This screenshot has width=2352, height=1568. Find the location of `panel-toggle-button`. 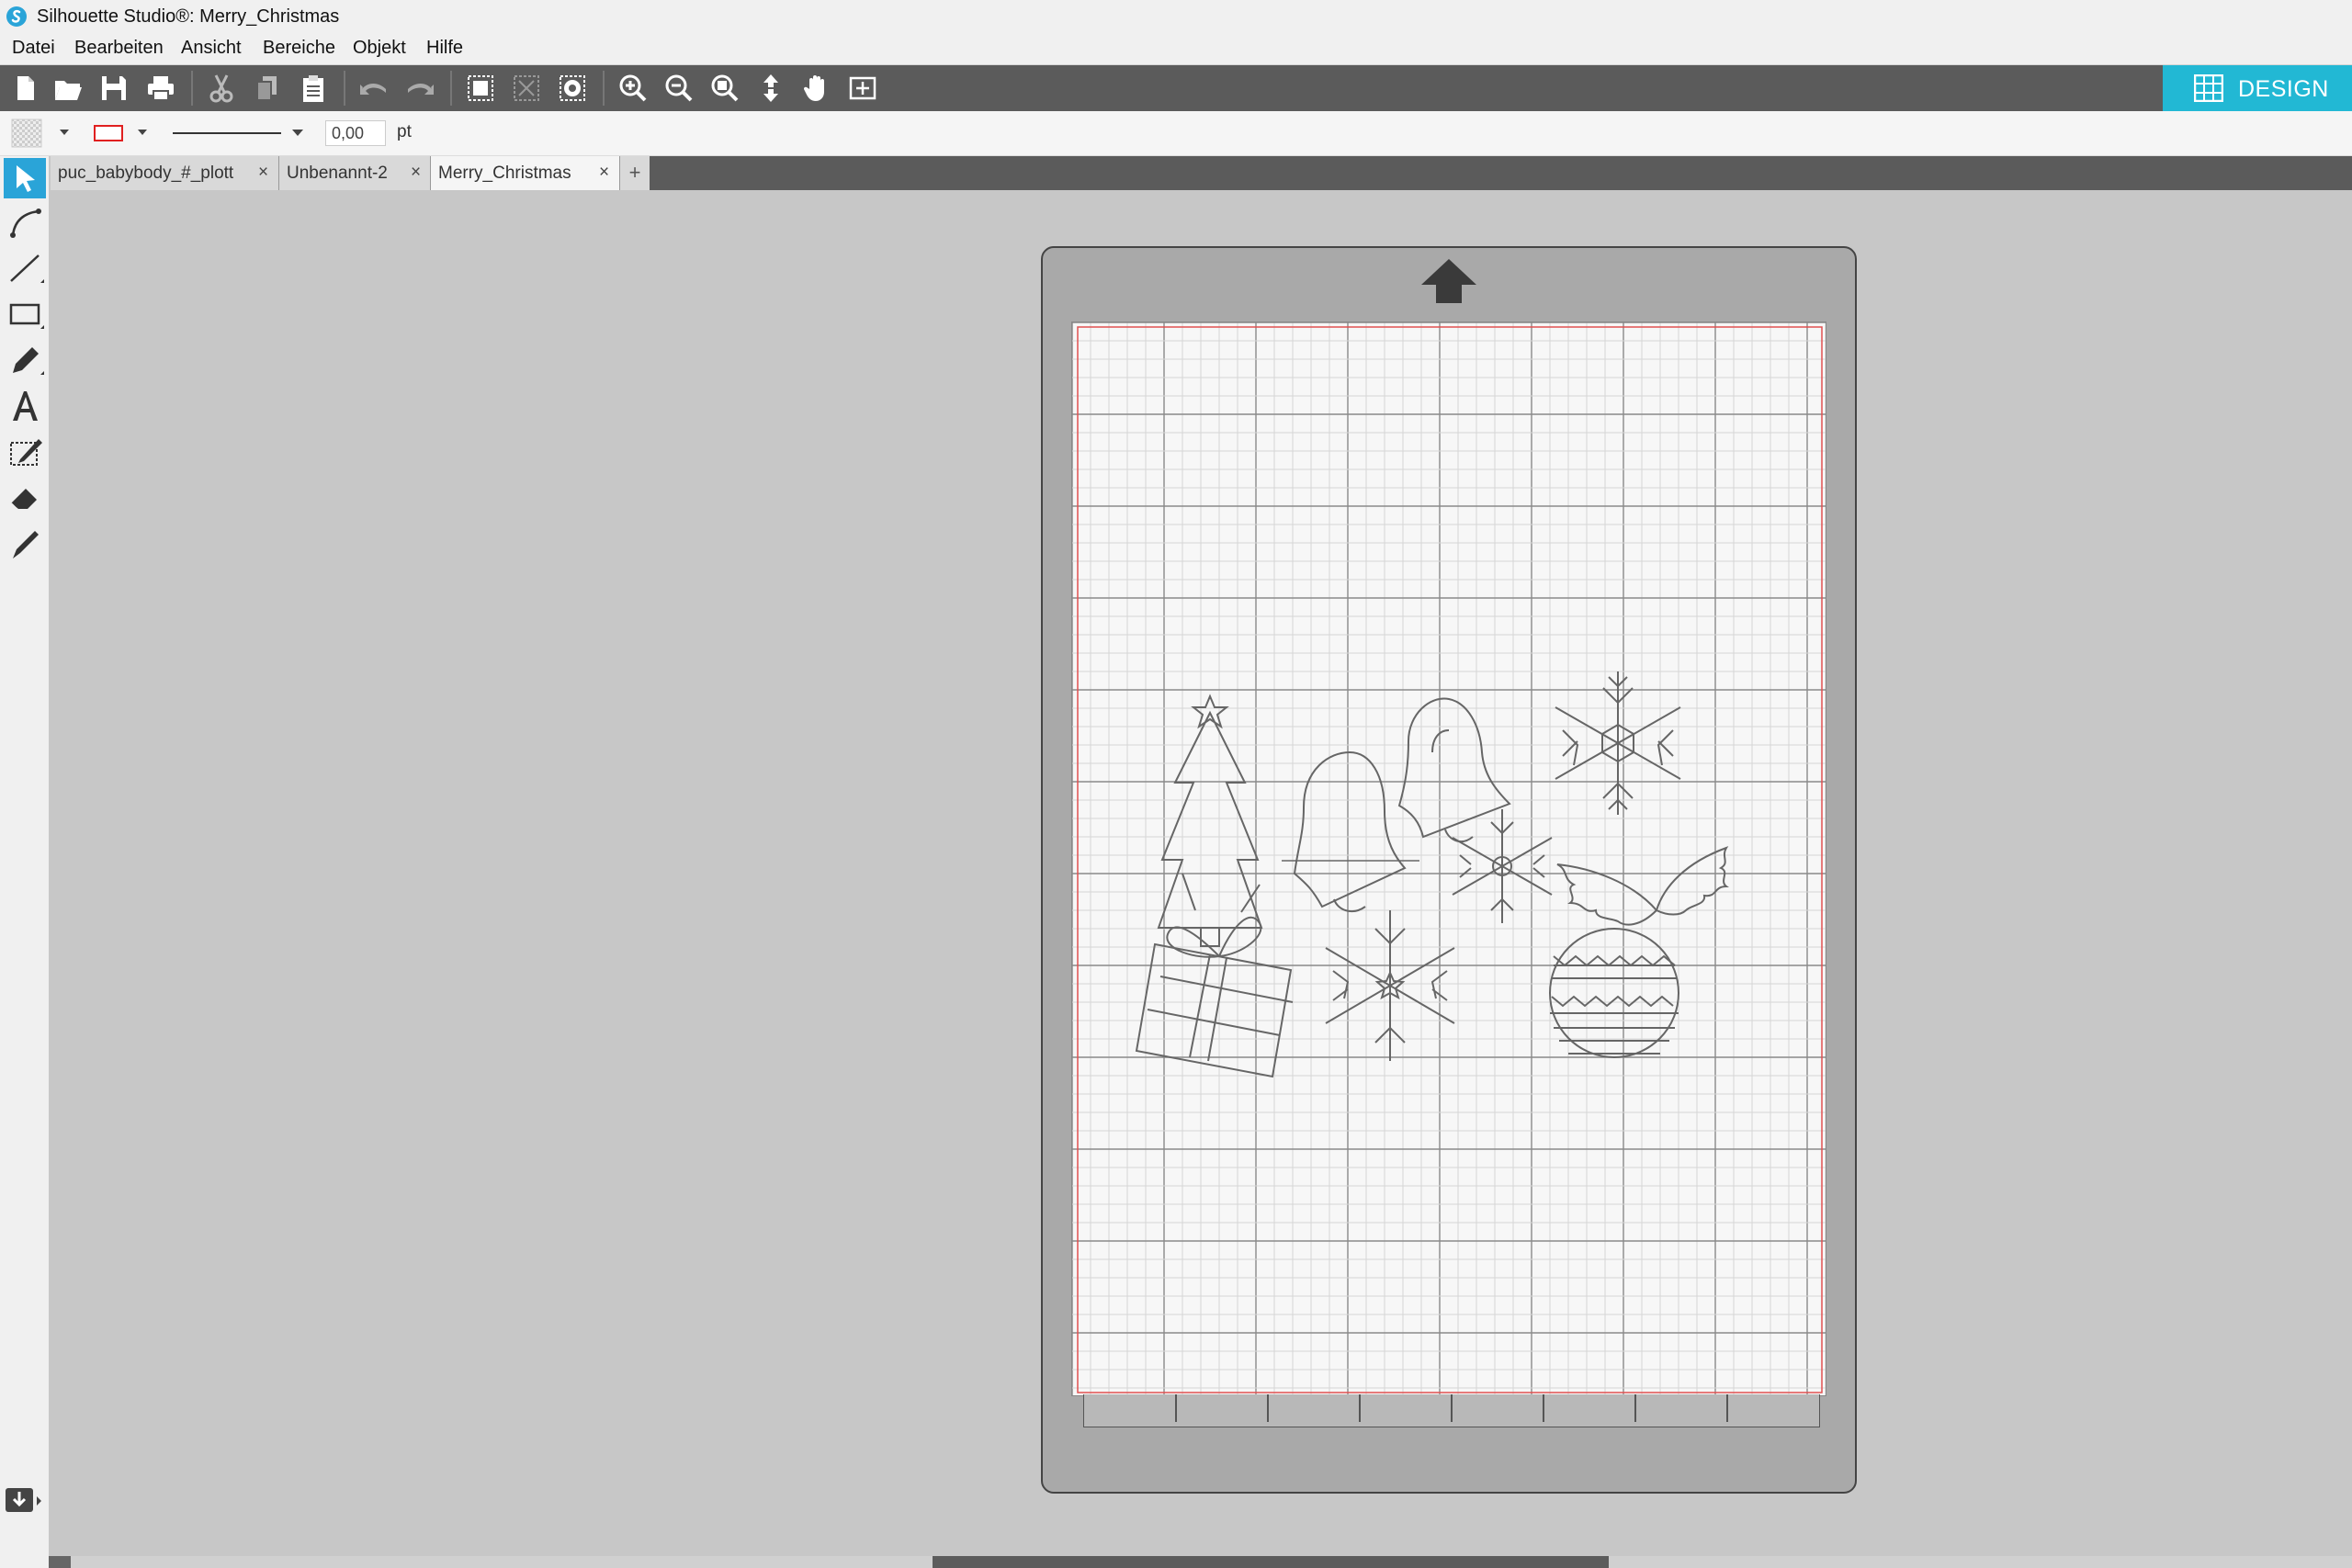

panel-toggle-button is located at coordinates (24, 1501).